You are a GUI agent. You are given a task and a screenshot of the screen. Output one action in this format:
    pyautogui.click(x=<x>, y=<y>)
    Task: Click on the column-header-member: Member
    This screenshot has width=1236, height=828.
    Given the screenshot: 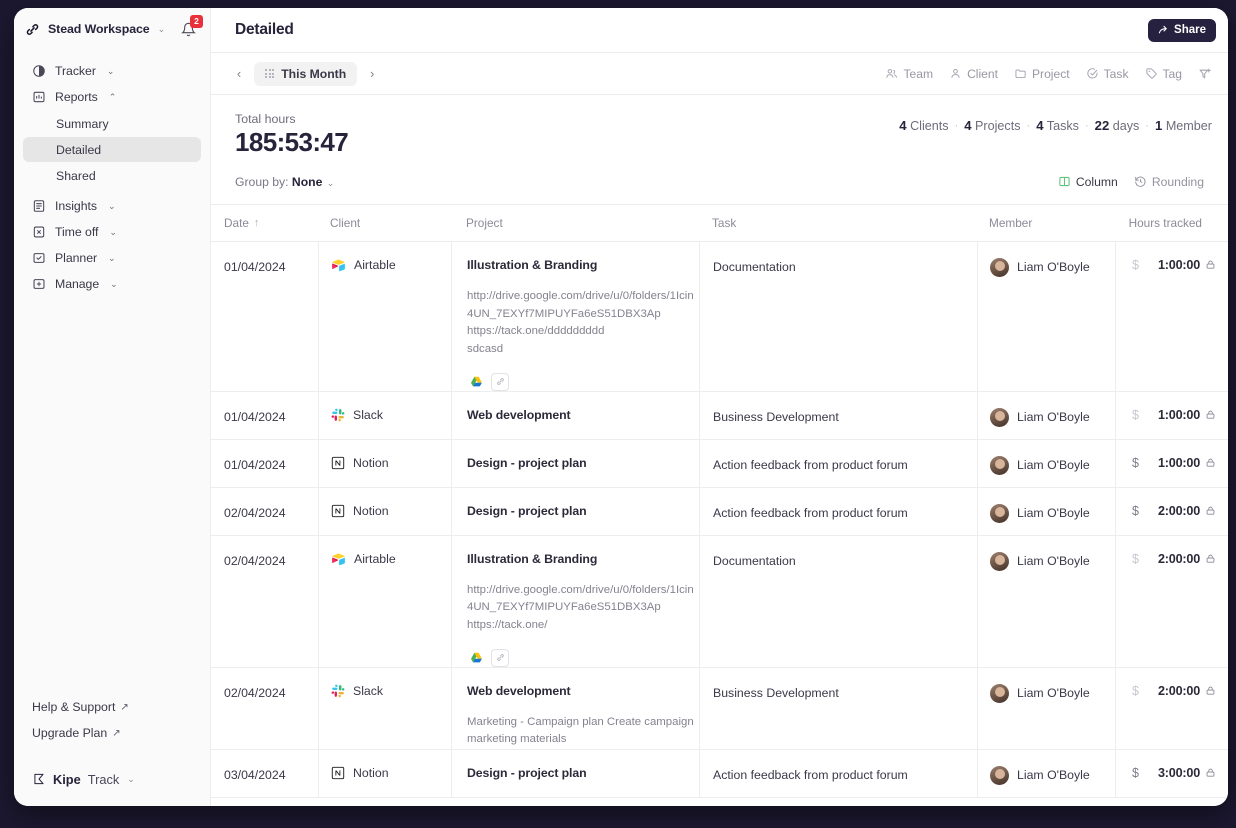 What is the action you would take?
    pyautogui.click(x=1046, y=223)
    